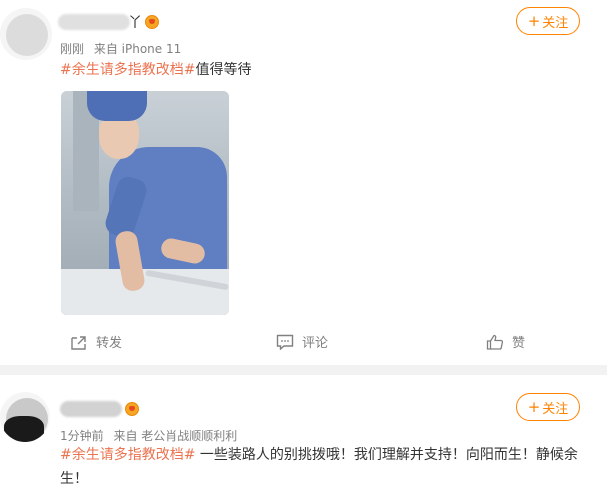 This screenshot has width=607, height=496. I want to click on post-separator, so click(303, 370).